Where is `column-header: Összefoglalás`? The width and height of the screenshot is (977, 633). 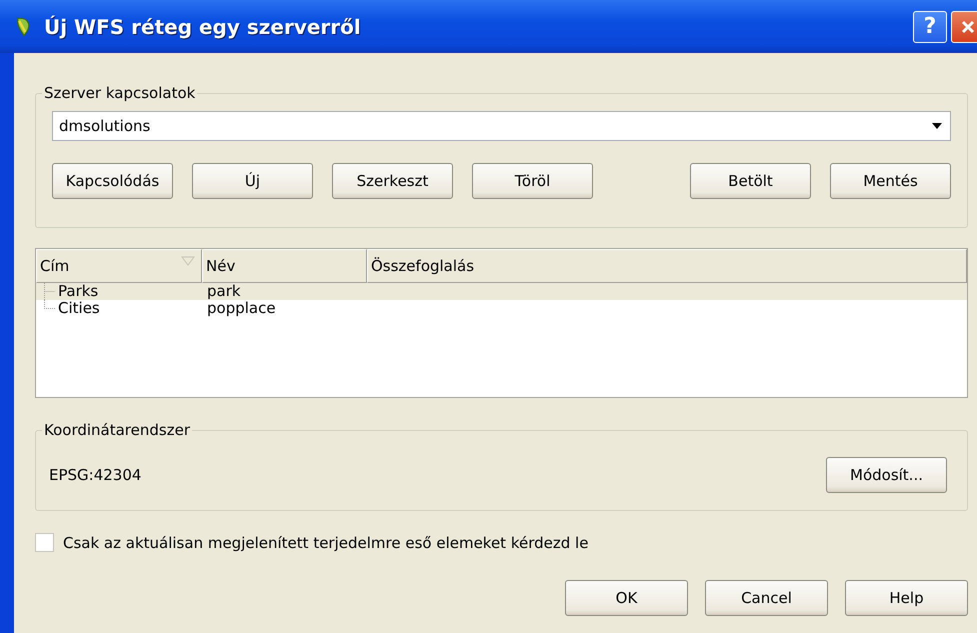
column-header: Összefoglalás is located at coordinates (667, 266).